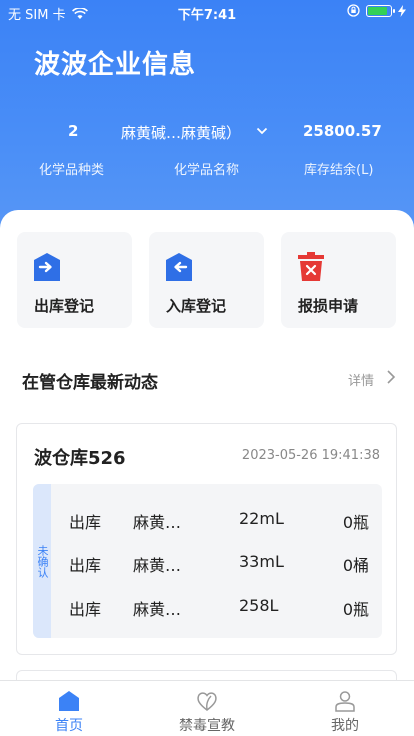 This screenshot has width=414, height=736. Describe the element at coordinates (90, 383) in the screenshot. I see `section-title: 在管仓库最新动态` at that location.